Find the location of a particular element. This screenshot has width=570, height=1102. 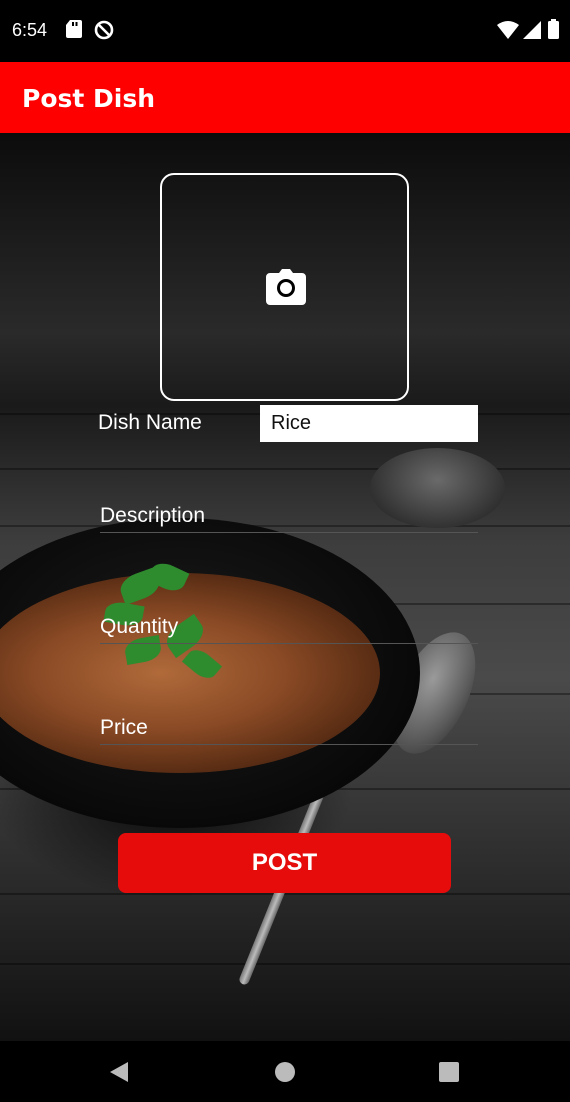

back-icon is located at coordinates (119, 1074).